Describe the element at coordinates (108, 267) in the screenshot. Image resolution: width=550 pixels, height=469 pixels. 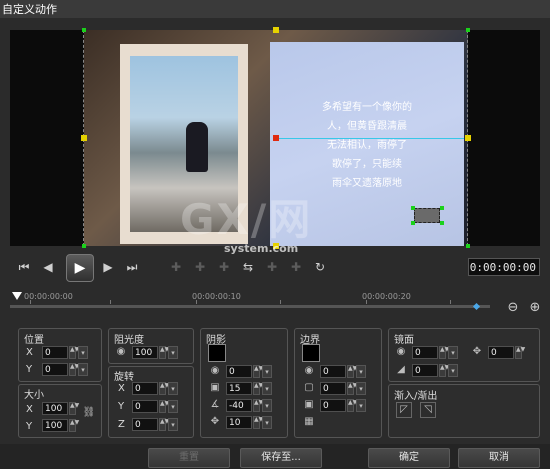
I see `next-frame-icon: ▶` at that location.